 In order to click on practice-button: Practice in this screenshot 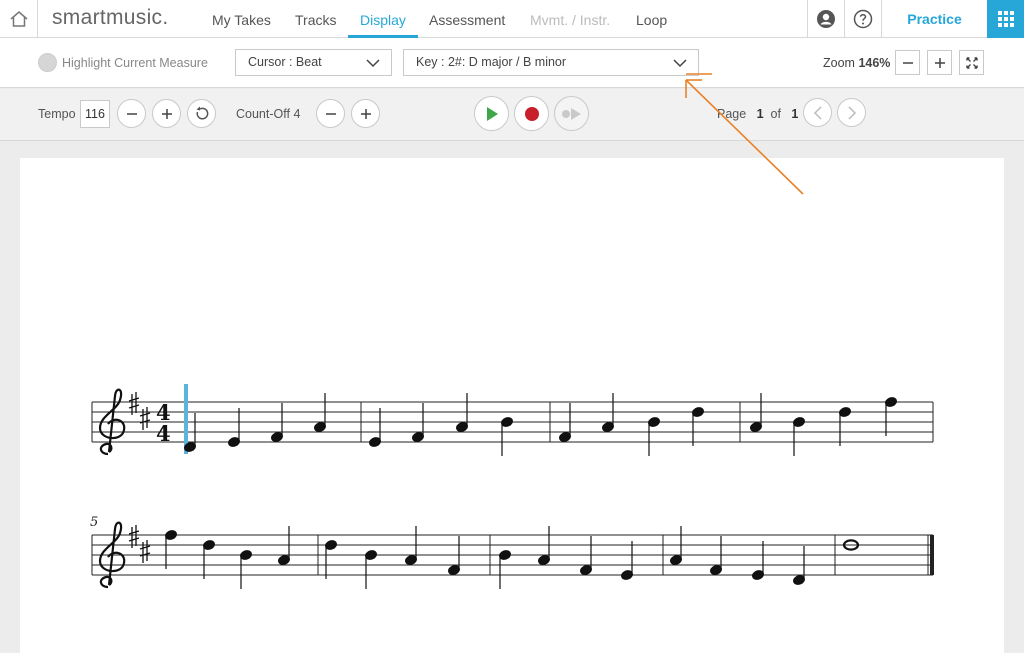, I will do `click(934, 19)`.